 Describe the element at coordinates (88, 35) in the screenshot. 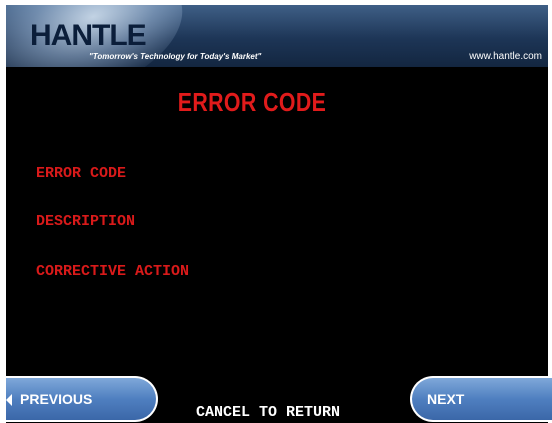

I see `hantle-logo: HANTLE` at that location.